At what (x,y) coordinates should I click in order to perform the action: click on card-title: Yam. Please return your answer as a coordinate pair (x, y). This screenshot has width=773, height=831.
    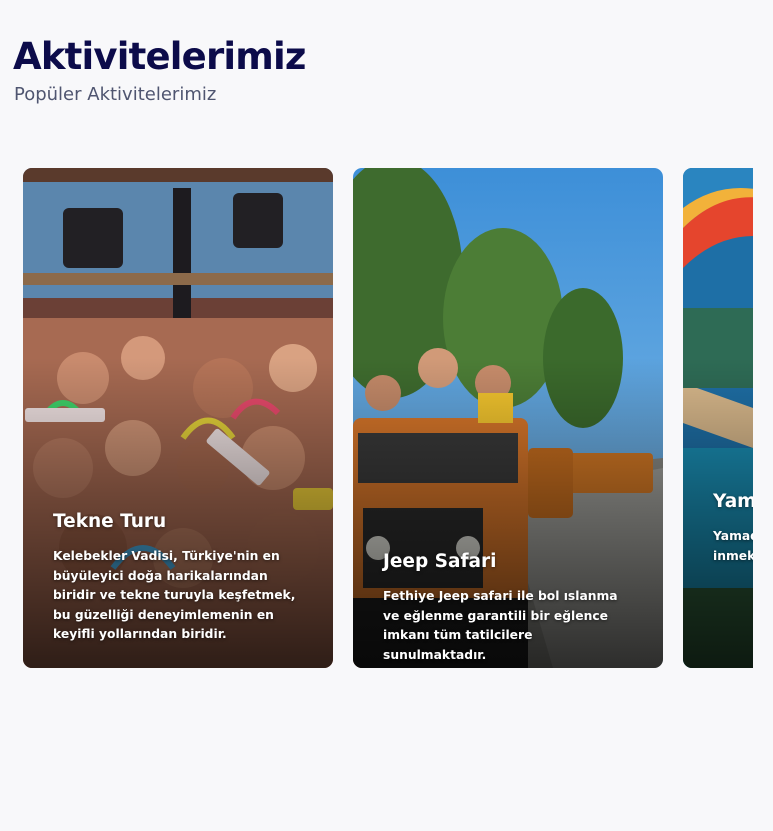
    Looking at the image, I should click on (733, 501).